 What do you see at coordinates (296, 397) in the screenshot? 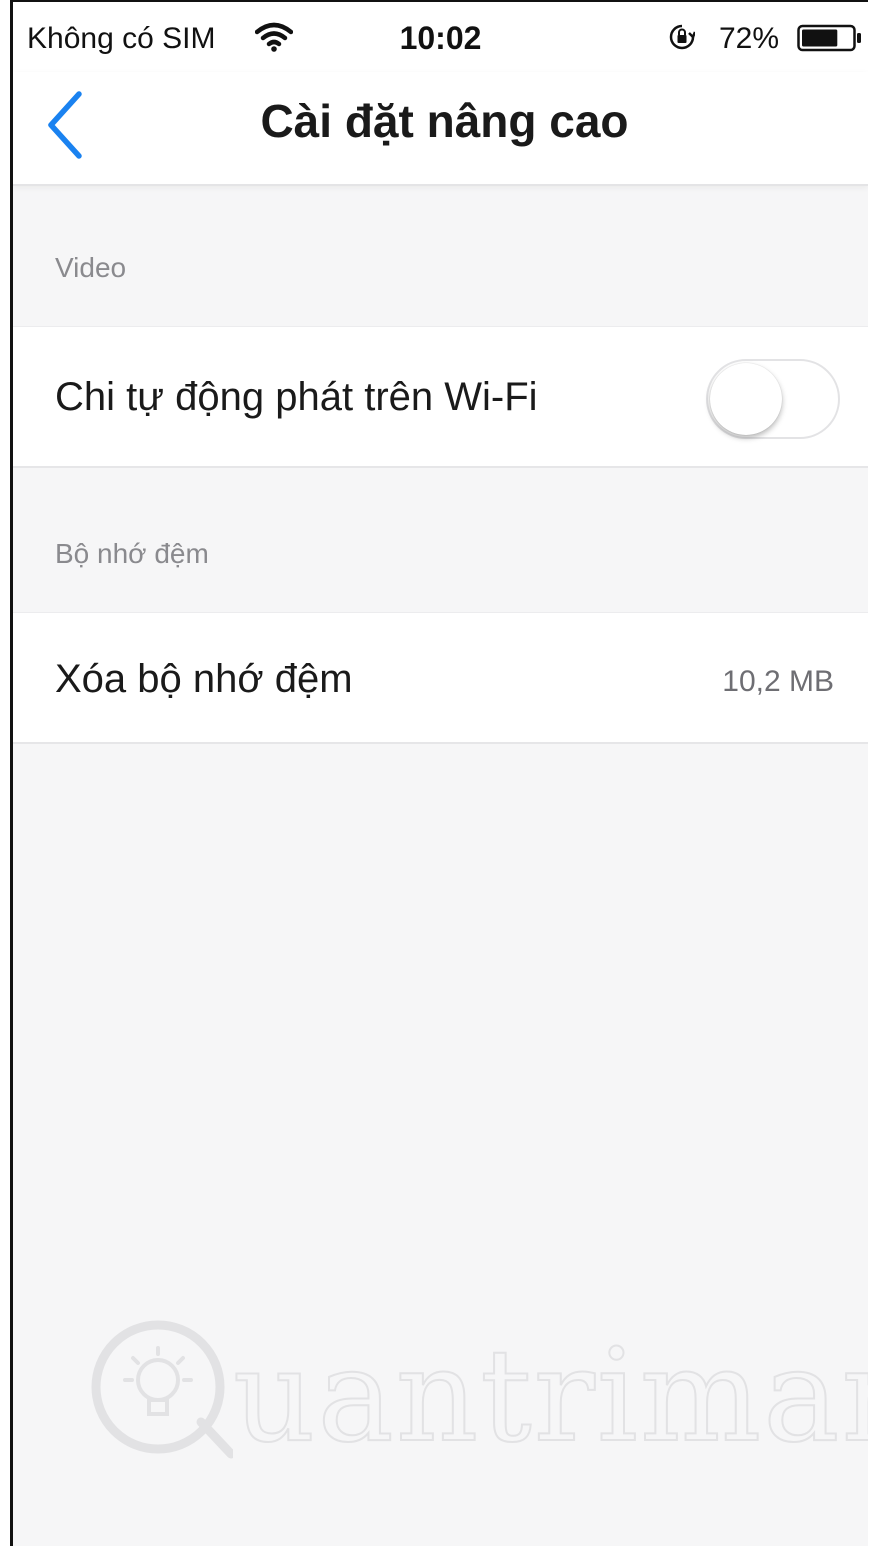
I see `autoplay-wifi-label: Chi tự động phát trên Wi-Fi` at bounding box center [296, 397].